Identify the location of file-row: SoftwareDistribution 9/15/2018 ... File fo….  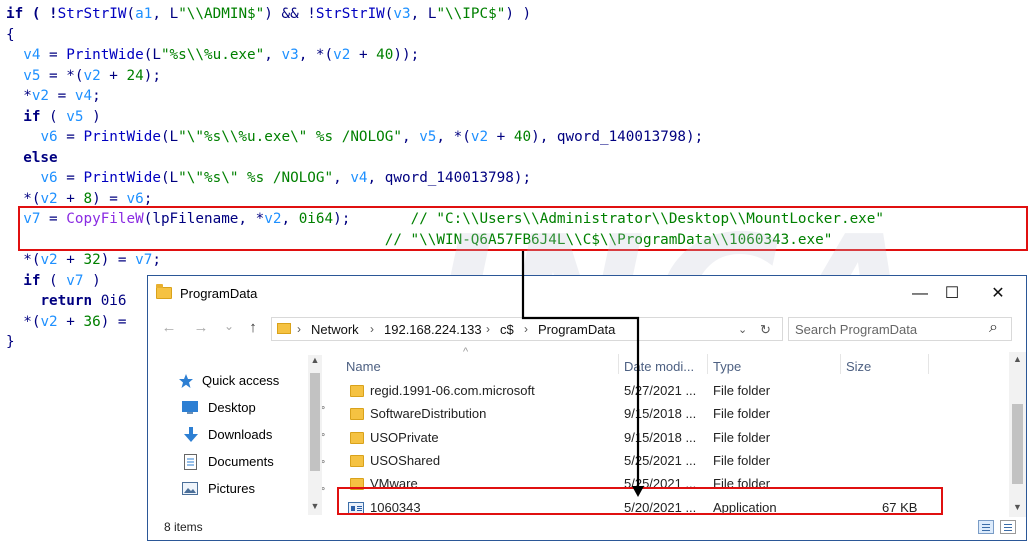
(658, 414).